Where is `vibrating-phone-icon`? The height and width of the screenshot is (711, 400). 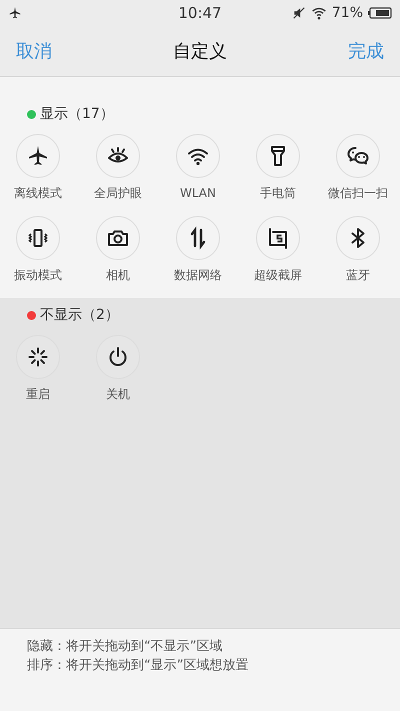 vibrating-phone-icon is located at coordinates (38, 238).